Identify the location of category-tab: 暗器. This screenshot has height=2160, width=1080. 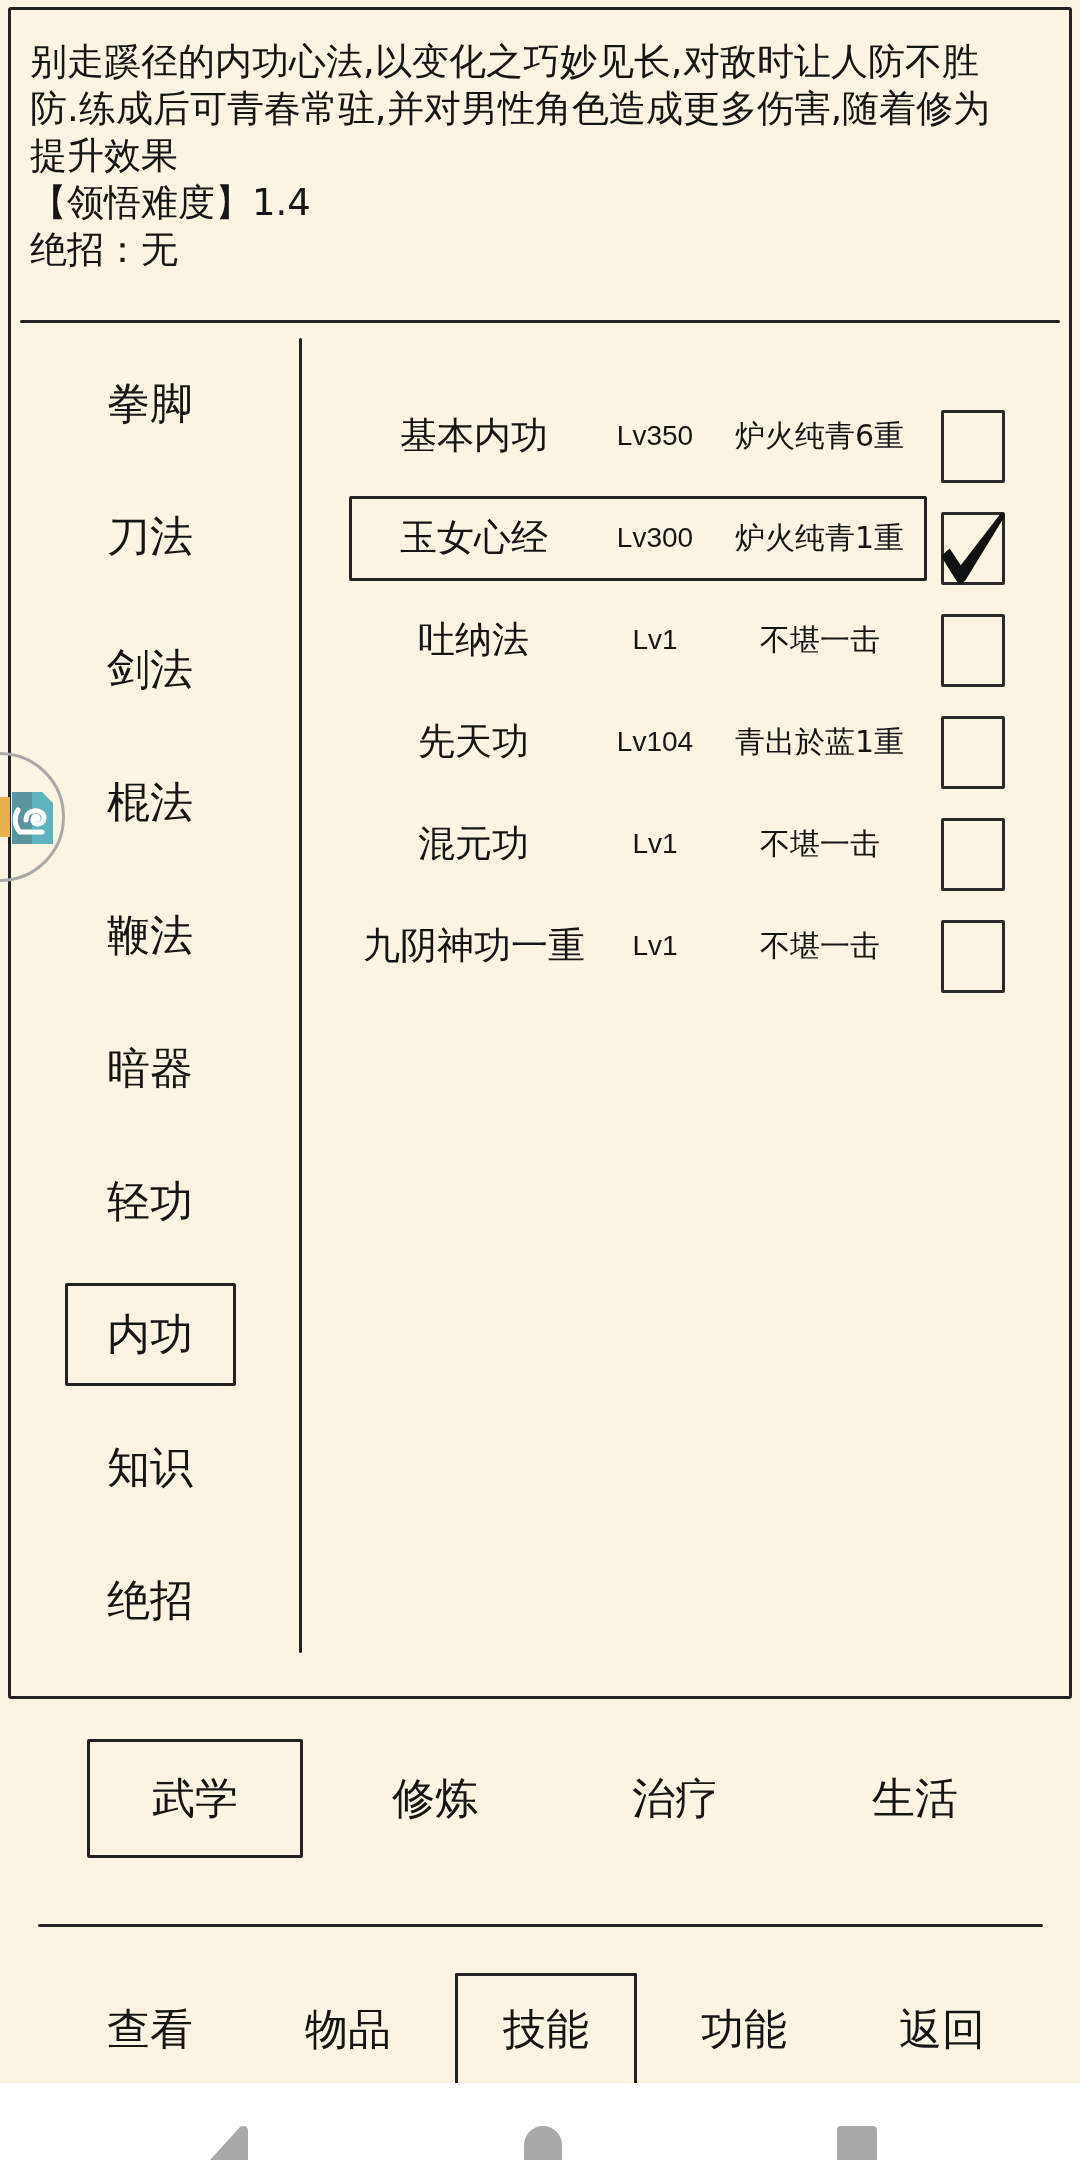
(150, 1068).